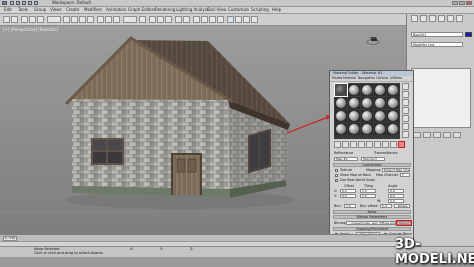 Image resolution: width=474 pixels, height=267 pixels. What do you see at coordinates (18, 3) in the screenshot?
I see `open-file-icon` at bounding box center [18, 3].